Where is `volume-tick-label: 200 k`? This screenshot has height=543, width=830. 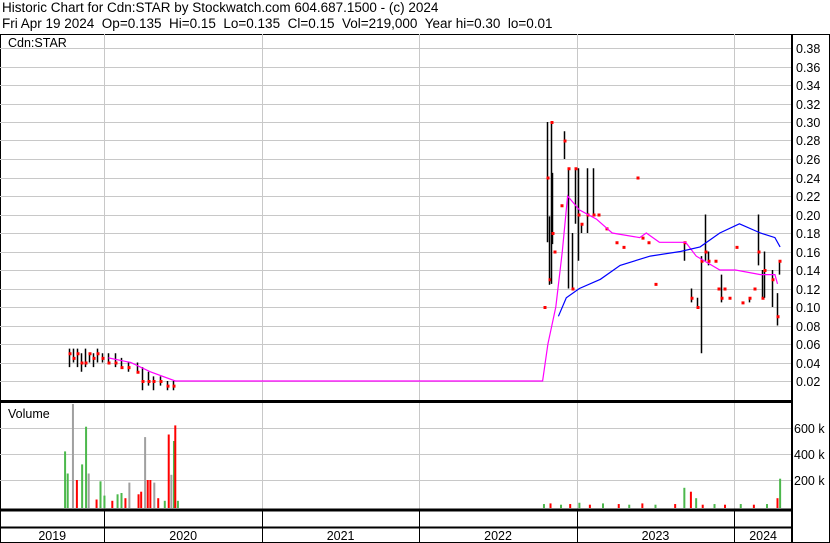
volume-tick-label: 200 k is located at coordinates (809, 481).